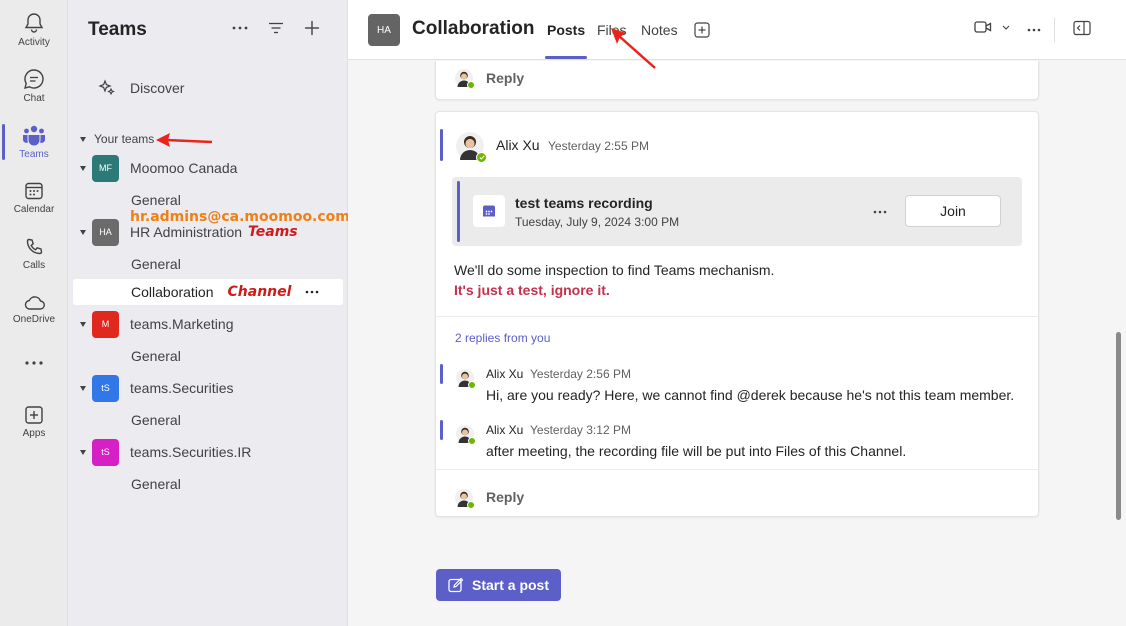 The image size is (1126, 626). Describe the element at coordinates (584, 203) in the screenshot. I see `meeting-title: test teams recording` at that location.